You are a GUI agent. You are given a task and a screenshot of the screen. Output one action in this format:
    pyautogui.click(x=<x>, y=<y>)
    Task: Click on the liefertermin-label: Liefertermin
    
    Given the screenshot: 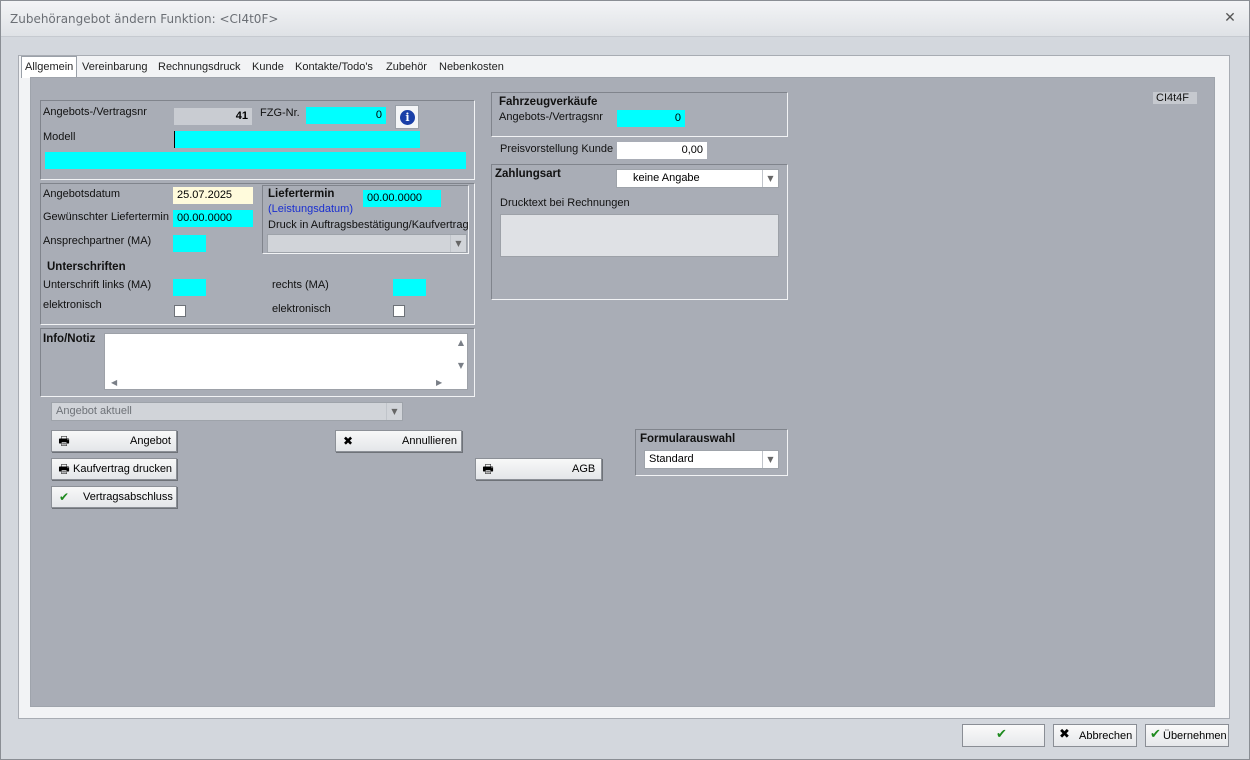 What is the action you would take?
    pyautogui.click(x=301, y=194)
    